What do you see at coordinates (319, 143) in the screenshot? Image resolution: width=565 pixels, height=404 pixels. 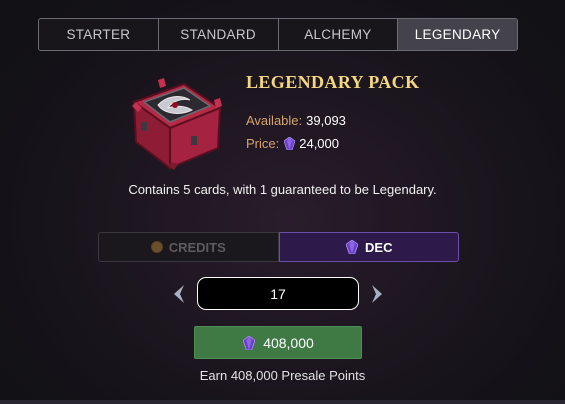 I see `price-value: 24,000` at bounding box center [319, 143].